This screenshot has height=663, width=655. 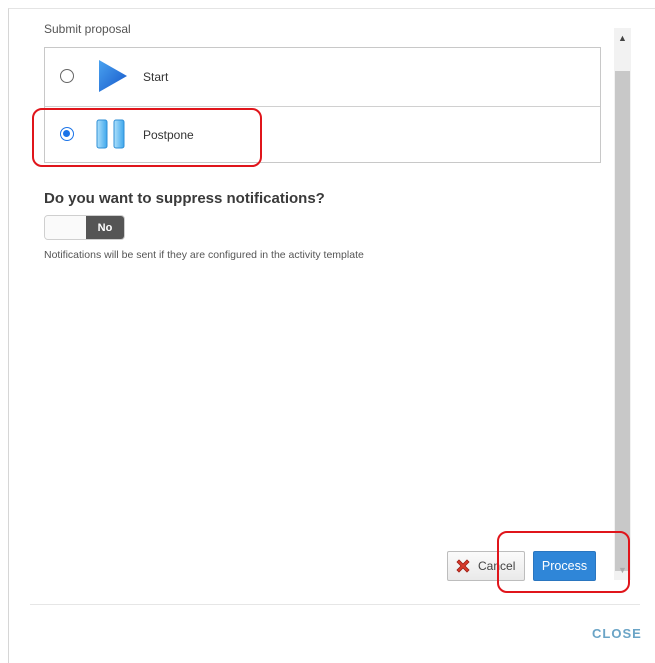 What do you see at coordinates (184, 198) in the screenshot?
I see `suppress-question: Do you want to suppress notifications?` at bounding box center [184, 198].